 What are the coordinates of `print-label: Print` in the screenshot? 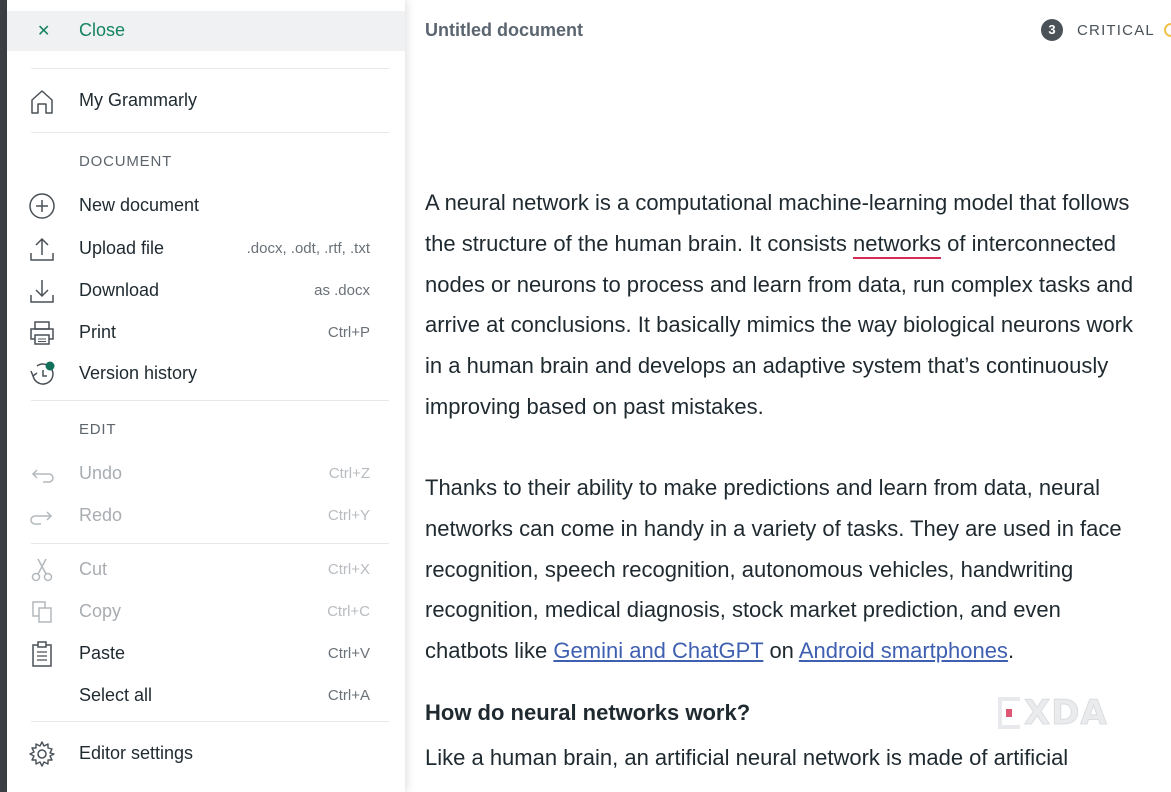 It's located at (98, 332).